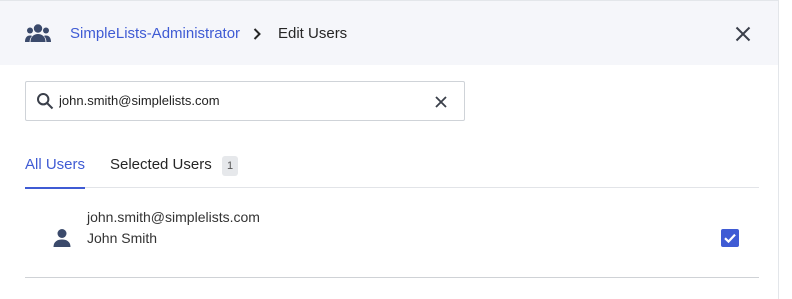 The height and width of the screenshot is (299, 792). I want to click on tab-all-users-label: All Users, so click(55, 164).